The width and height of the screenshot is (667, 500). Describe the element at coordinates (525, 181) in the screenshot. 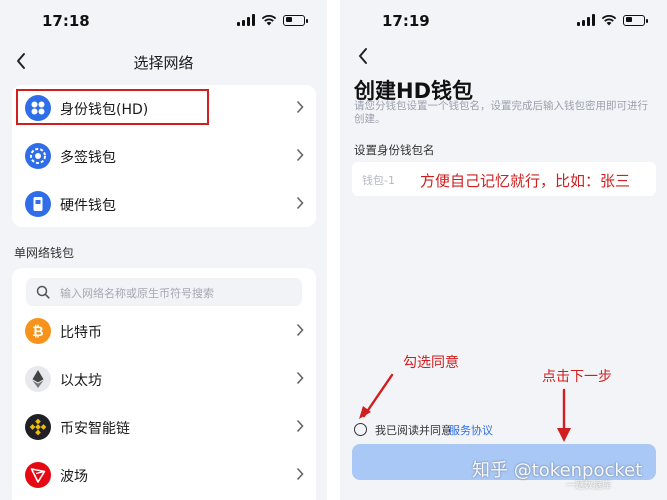

I see `annotation-name-hint: 方便自己记忆就行，比如：张三` at that location.